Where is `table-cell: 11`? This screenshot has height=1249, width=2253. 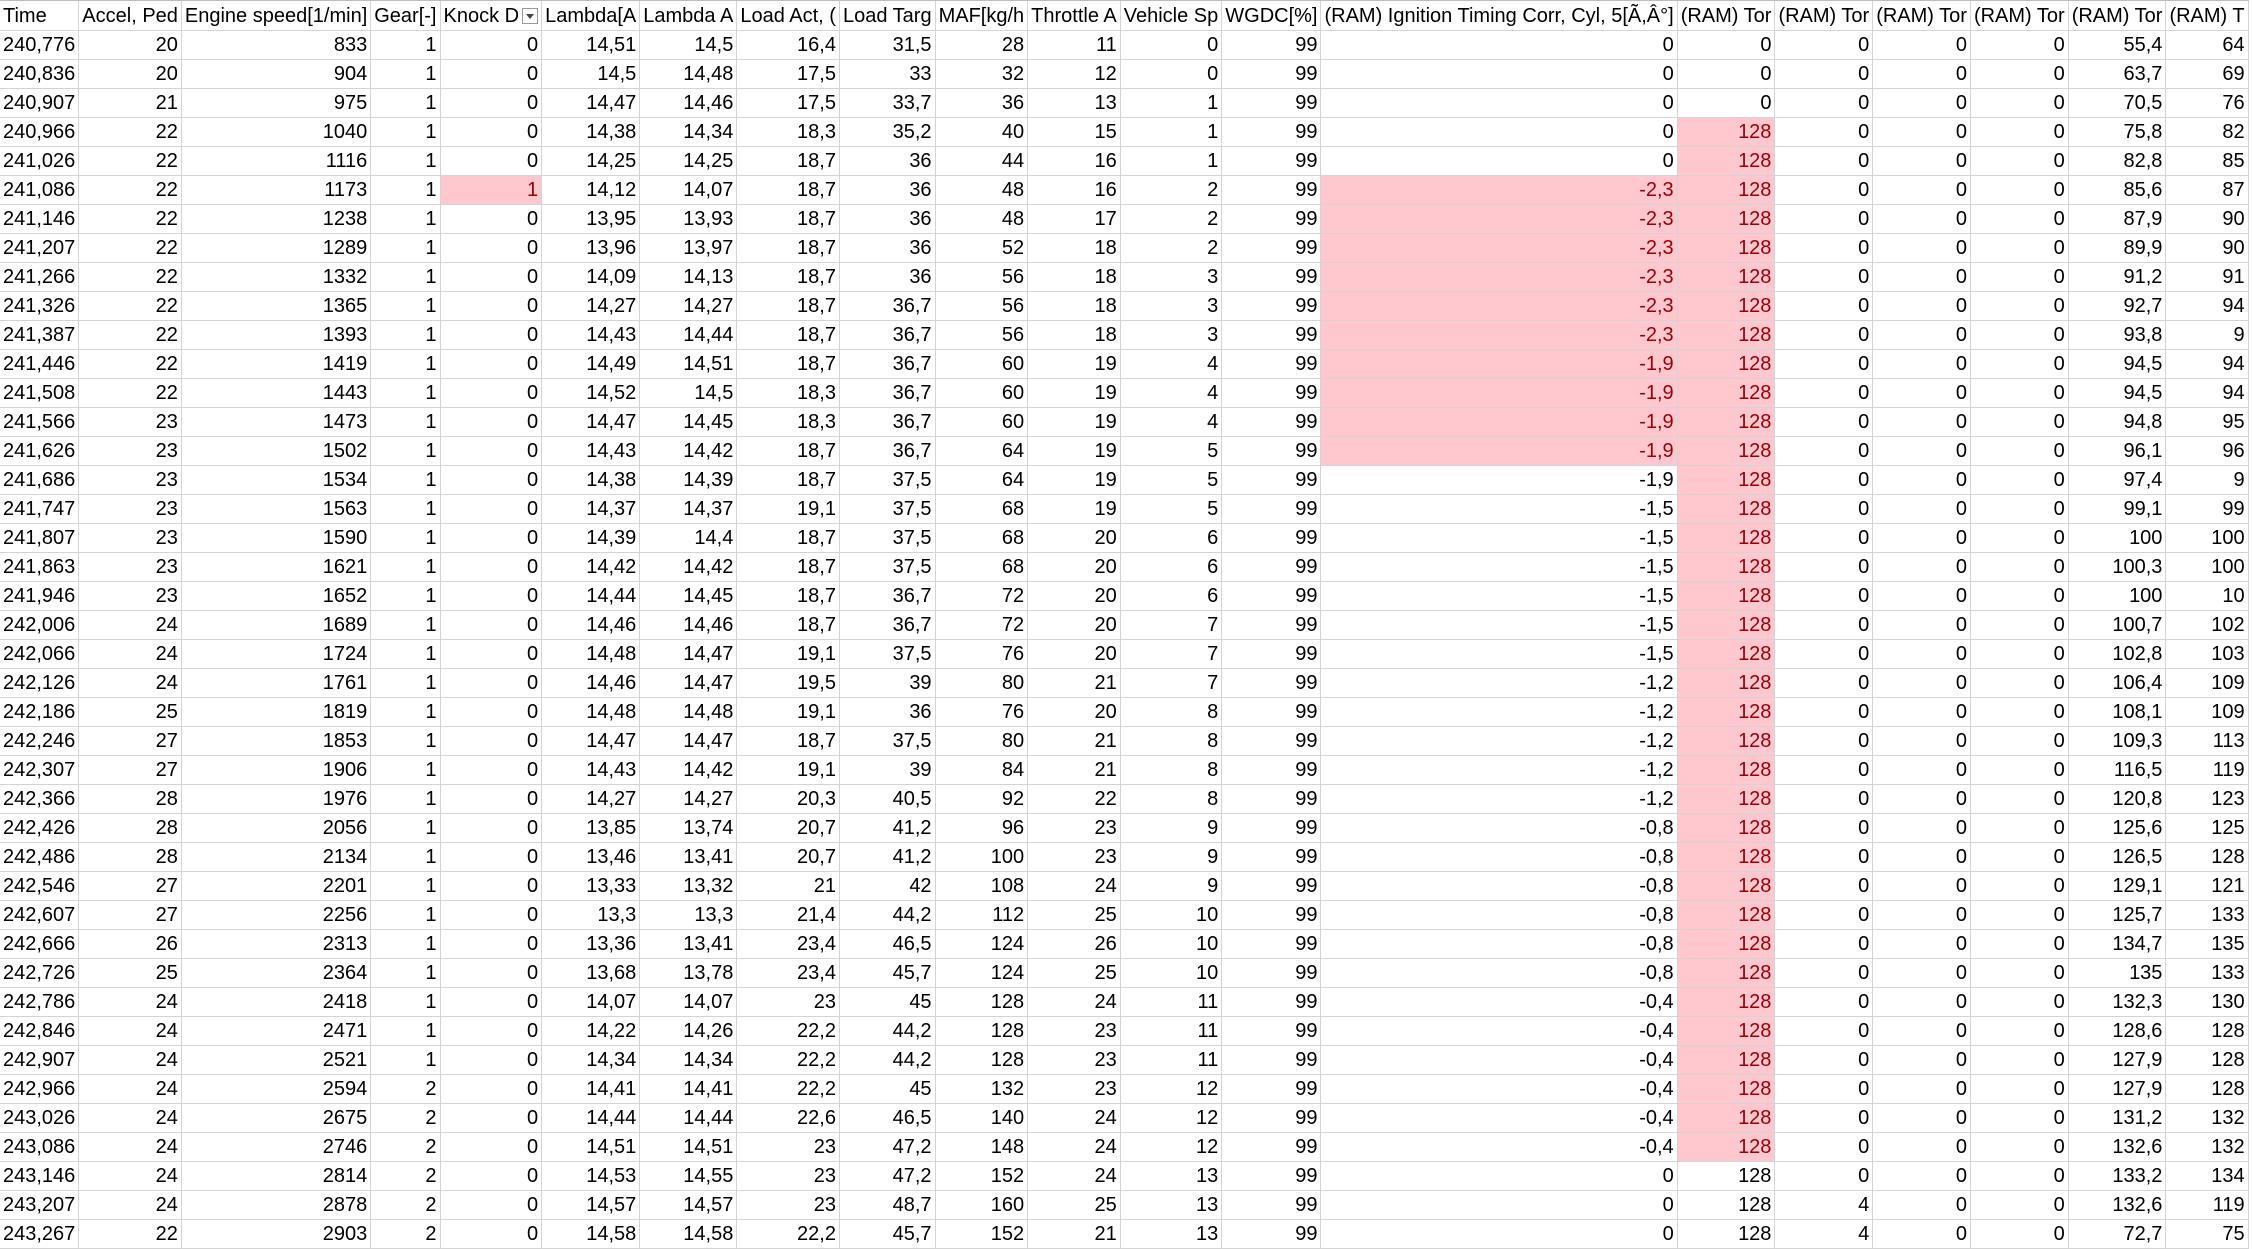 table-cell: 11 is located at coordinates (1171, 1060).